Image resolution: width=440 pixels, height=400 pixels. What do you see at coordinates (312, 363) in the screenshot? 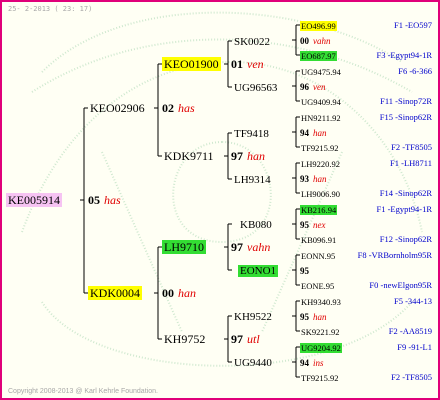
I see `gen5-label-8: 94 ins` at bounding box center [312, 363].